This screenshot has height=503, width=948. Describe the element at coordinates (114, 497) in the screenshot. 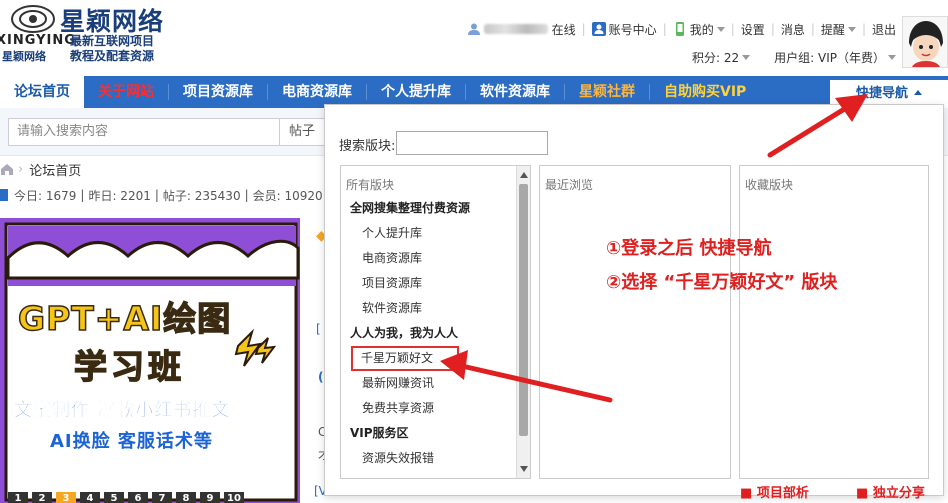

I see `banner-page-dot: 5` at that location.